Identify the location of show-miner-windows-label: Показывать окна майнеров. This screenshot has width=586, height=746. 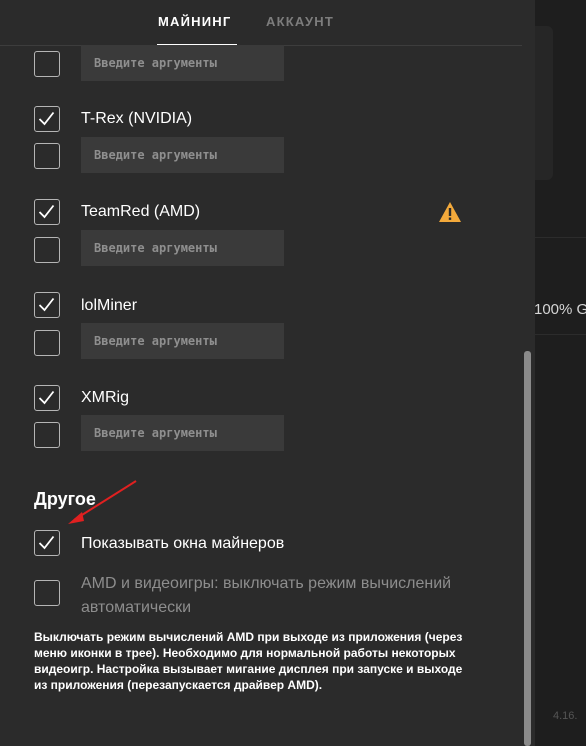
(182, 544).